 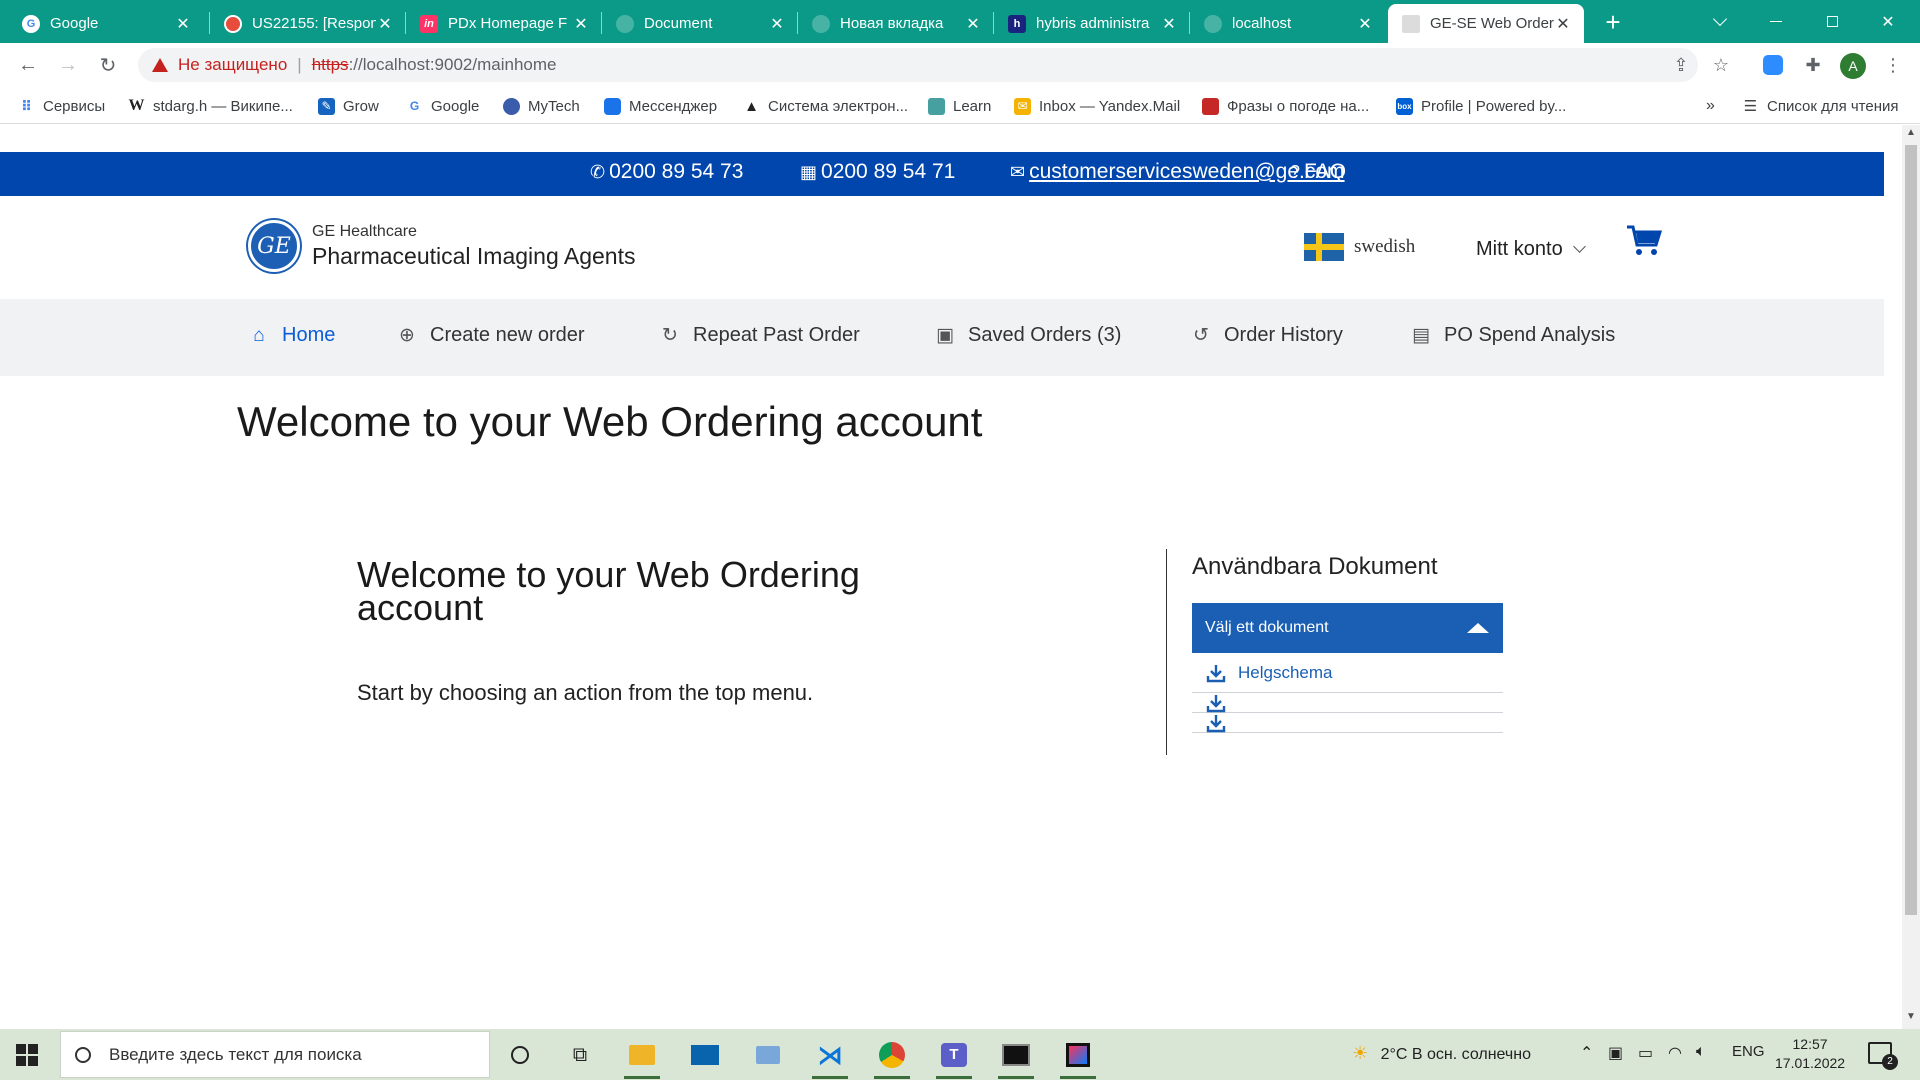 I want to click on puzzle-icon: ✚, so click(x=1813, y=64).